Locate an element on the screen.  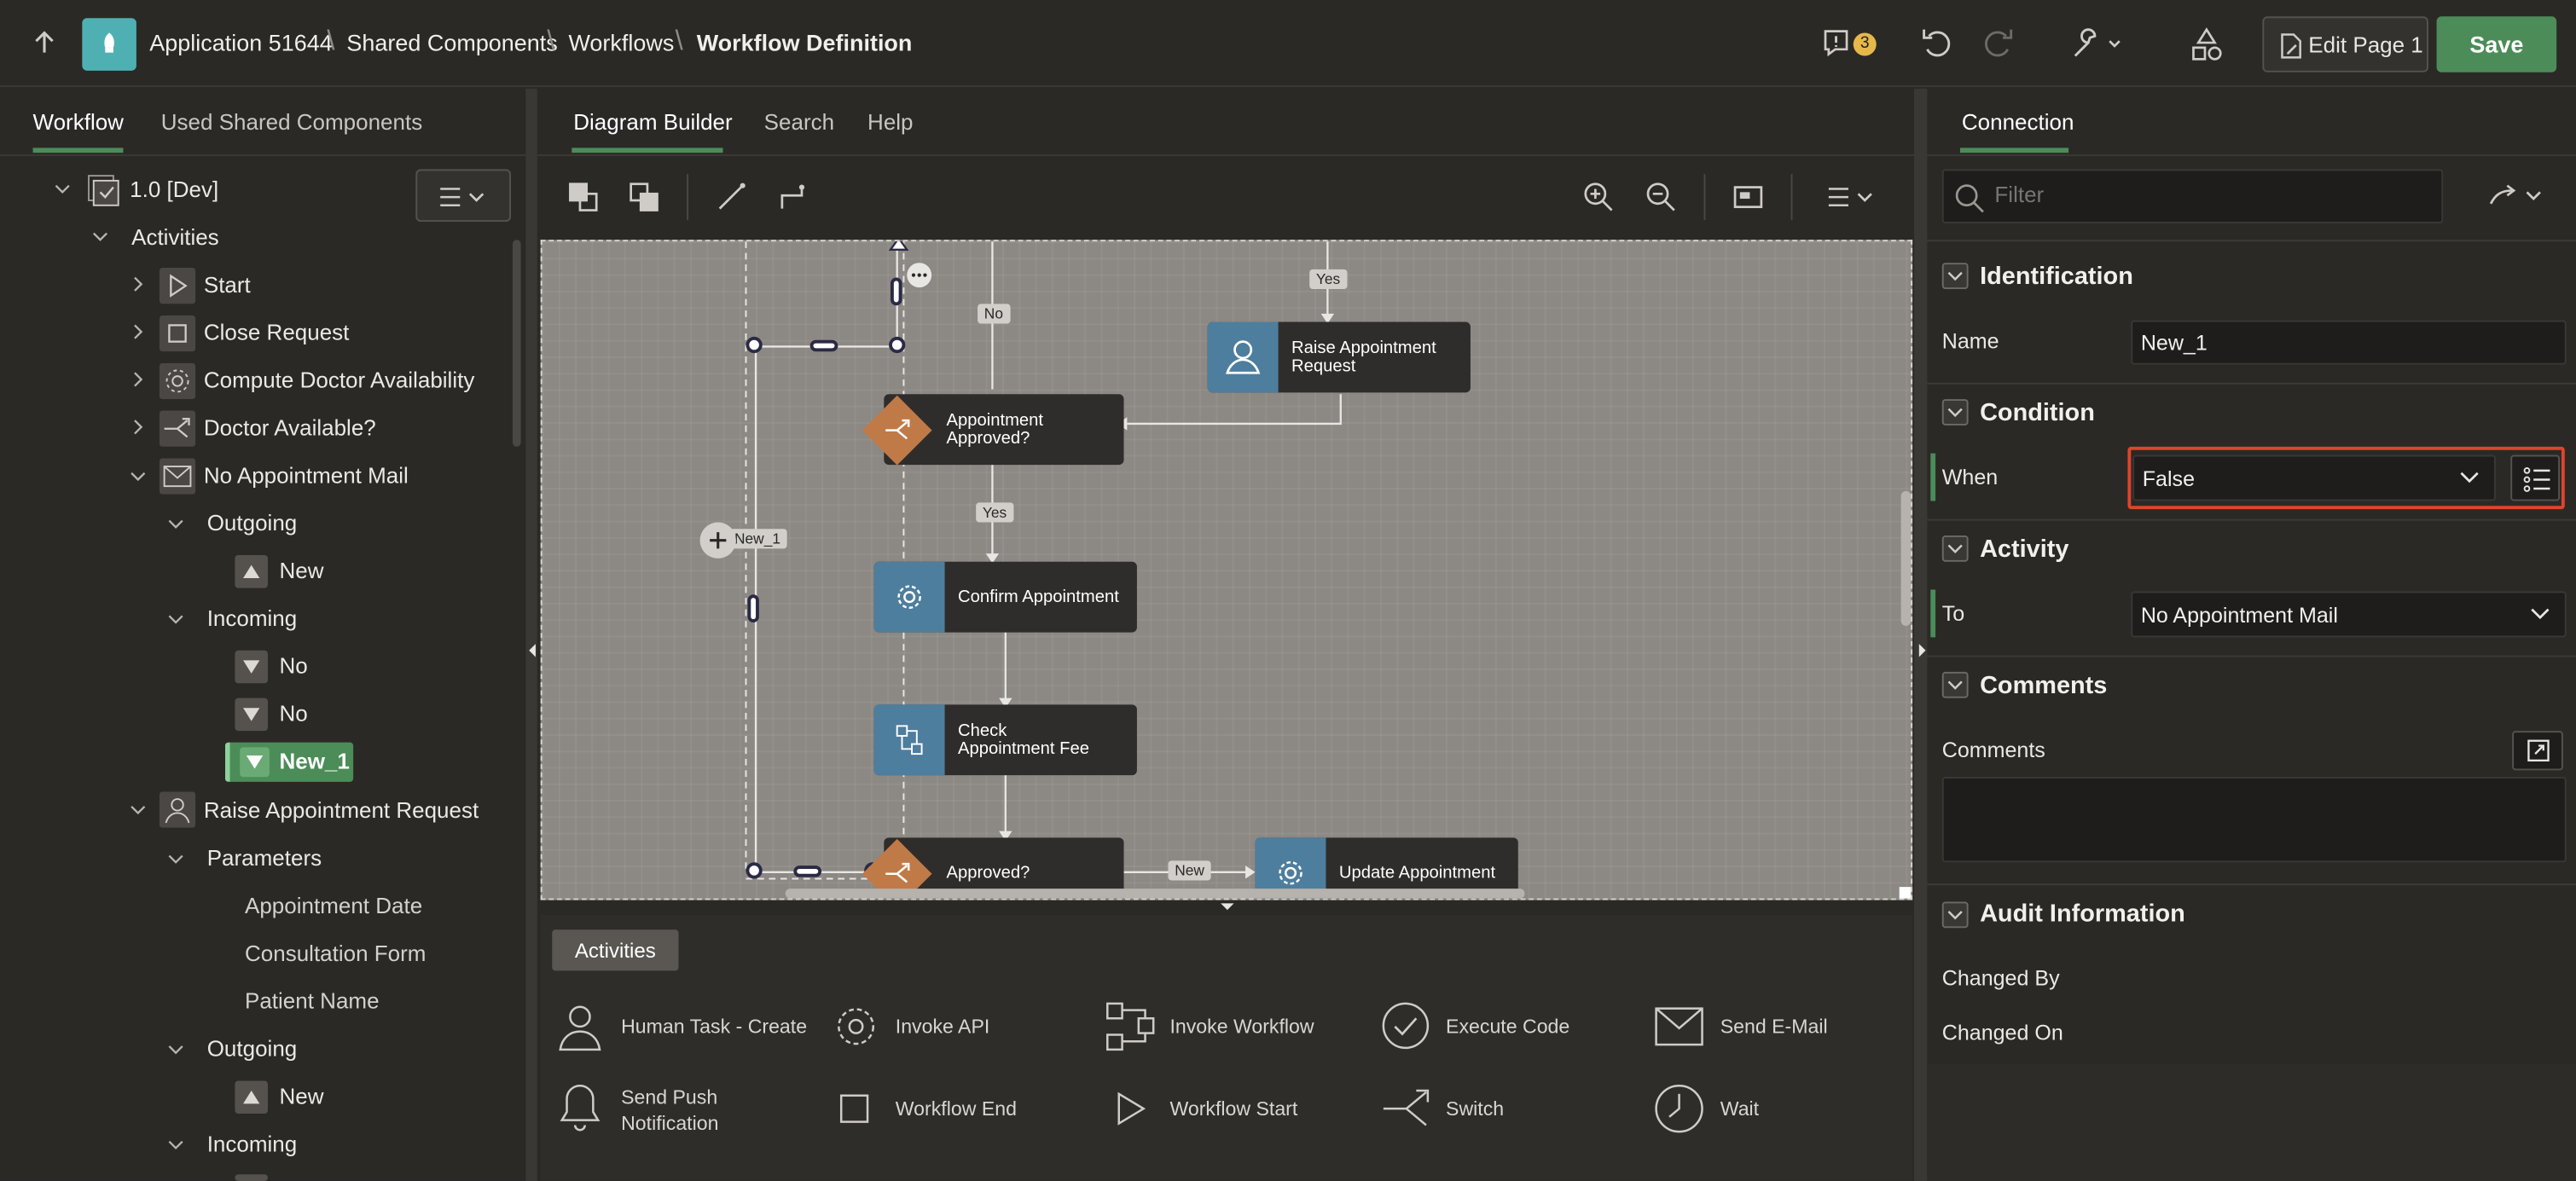
tree-item-incoming: Incoming is located at coordinates (252, 625).